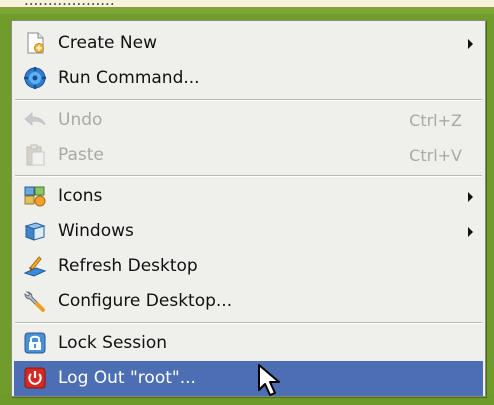  What do you see at coordinates (435, 120) in the screenshot?
I see `shortcut-label: Ctrl+Z` at bounding box center [435, 120].